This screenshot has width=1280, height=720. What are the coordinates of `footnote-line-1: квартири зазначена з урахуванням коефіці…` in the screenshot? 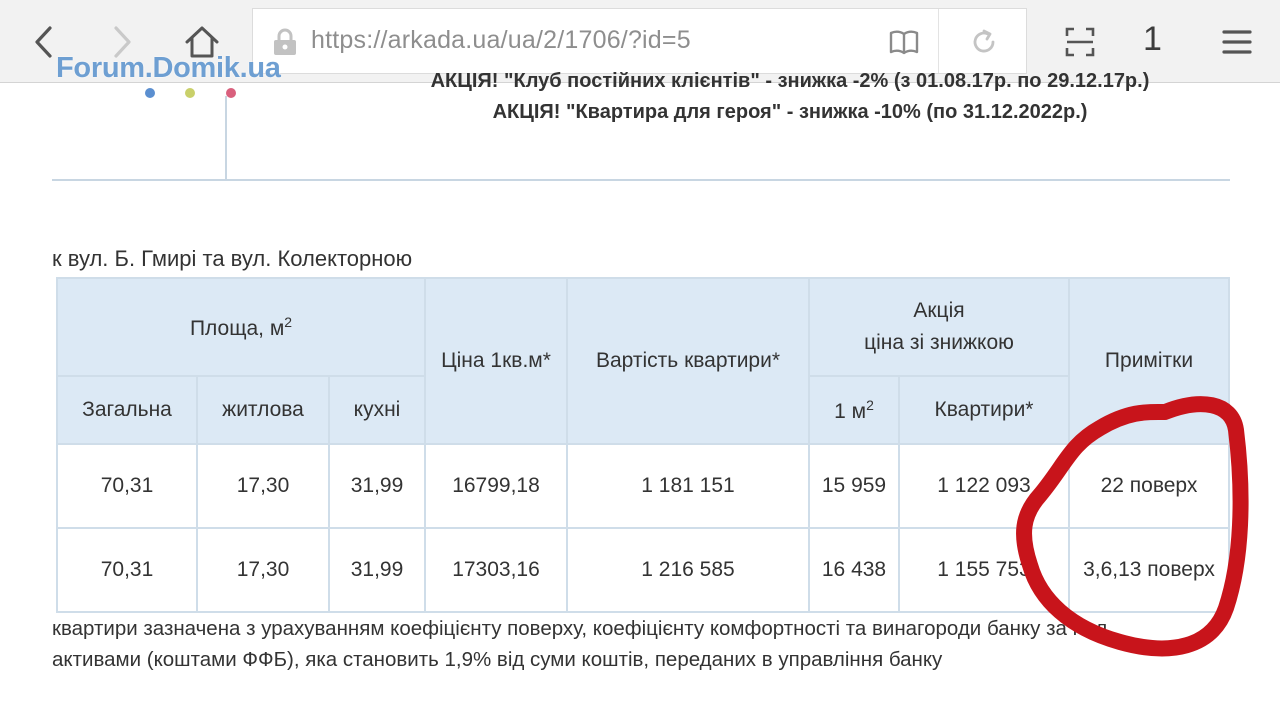 It's located at (580, 628).